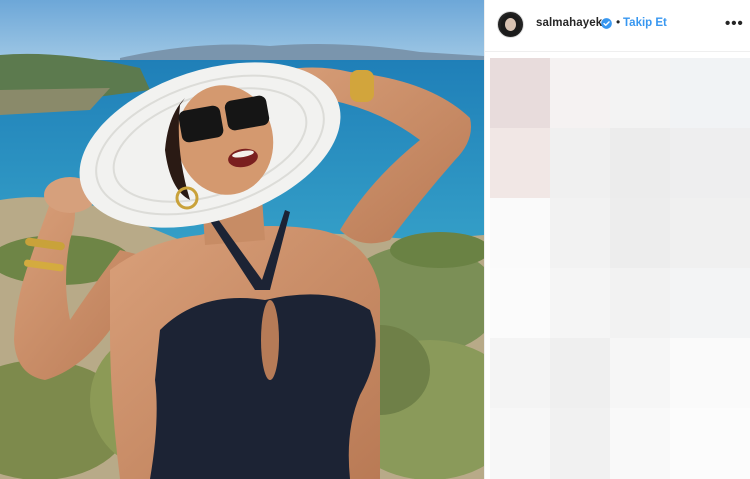 This screenshot has width=750, height=479. I want to click on post-header: salmahayek • Takip Et •••, so click(617, 26).